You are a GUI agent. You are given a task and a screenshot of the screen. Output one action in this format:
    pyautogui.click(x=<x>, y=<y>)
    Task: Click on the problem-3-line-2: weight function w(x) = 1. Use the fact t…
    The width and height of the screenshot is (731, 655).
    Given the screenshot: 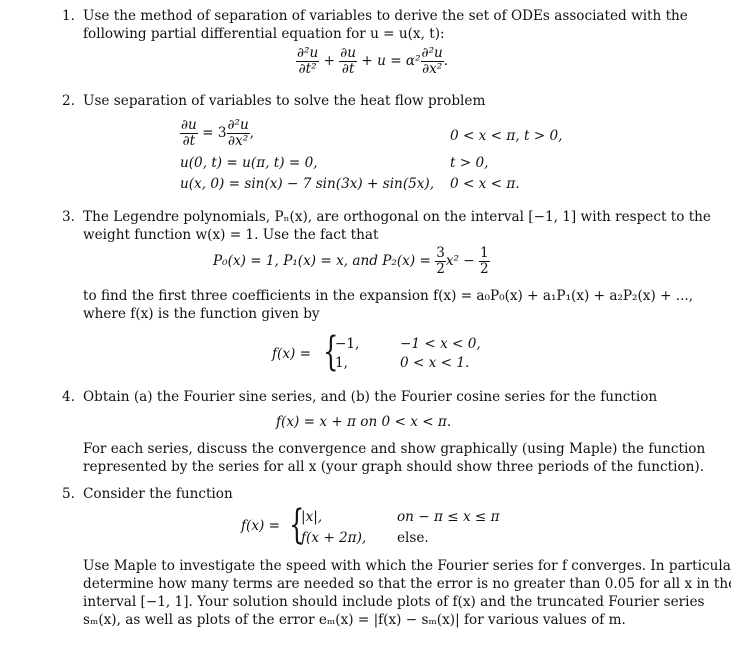 What is the action you would take?
    pyautogui.click(x=231, y=235)
    